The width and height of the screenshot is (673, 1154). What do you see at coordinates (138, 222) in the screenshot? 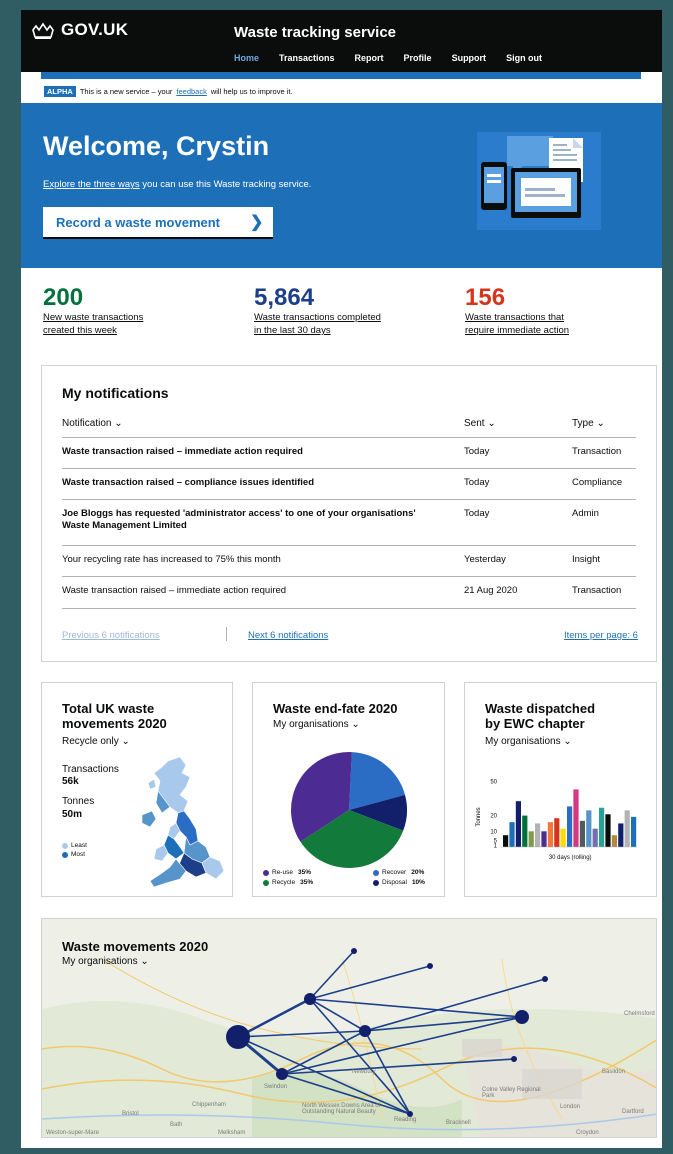
I see `record-waste-movement-label: Record a waste movement` at bounding box center [138, 222].